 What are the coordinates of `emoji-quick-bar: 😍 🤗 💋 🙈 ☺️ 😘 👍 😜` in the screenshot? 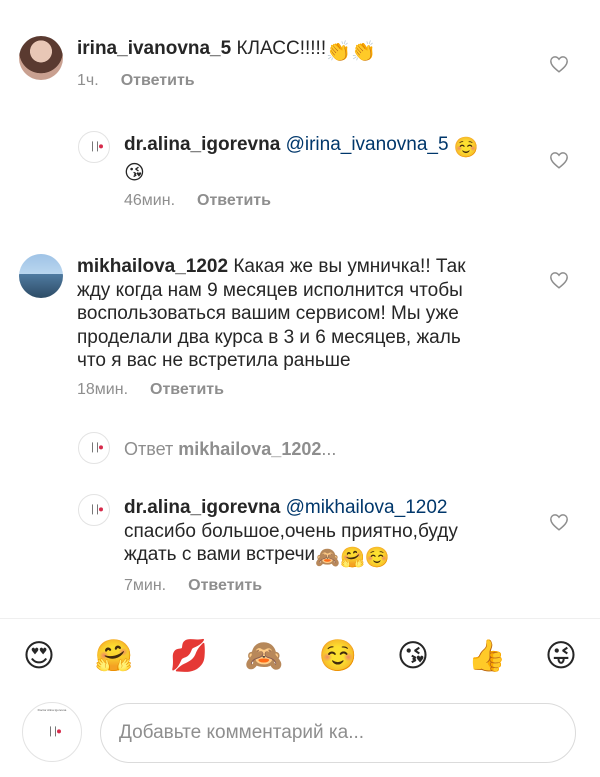 It's located at (300, 659).